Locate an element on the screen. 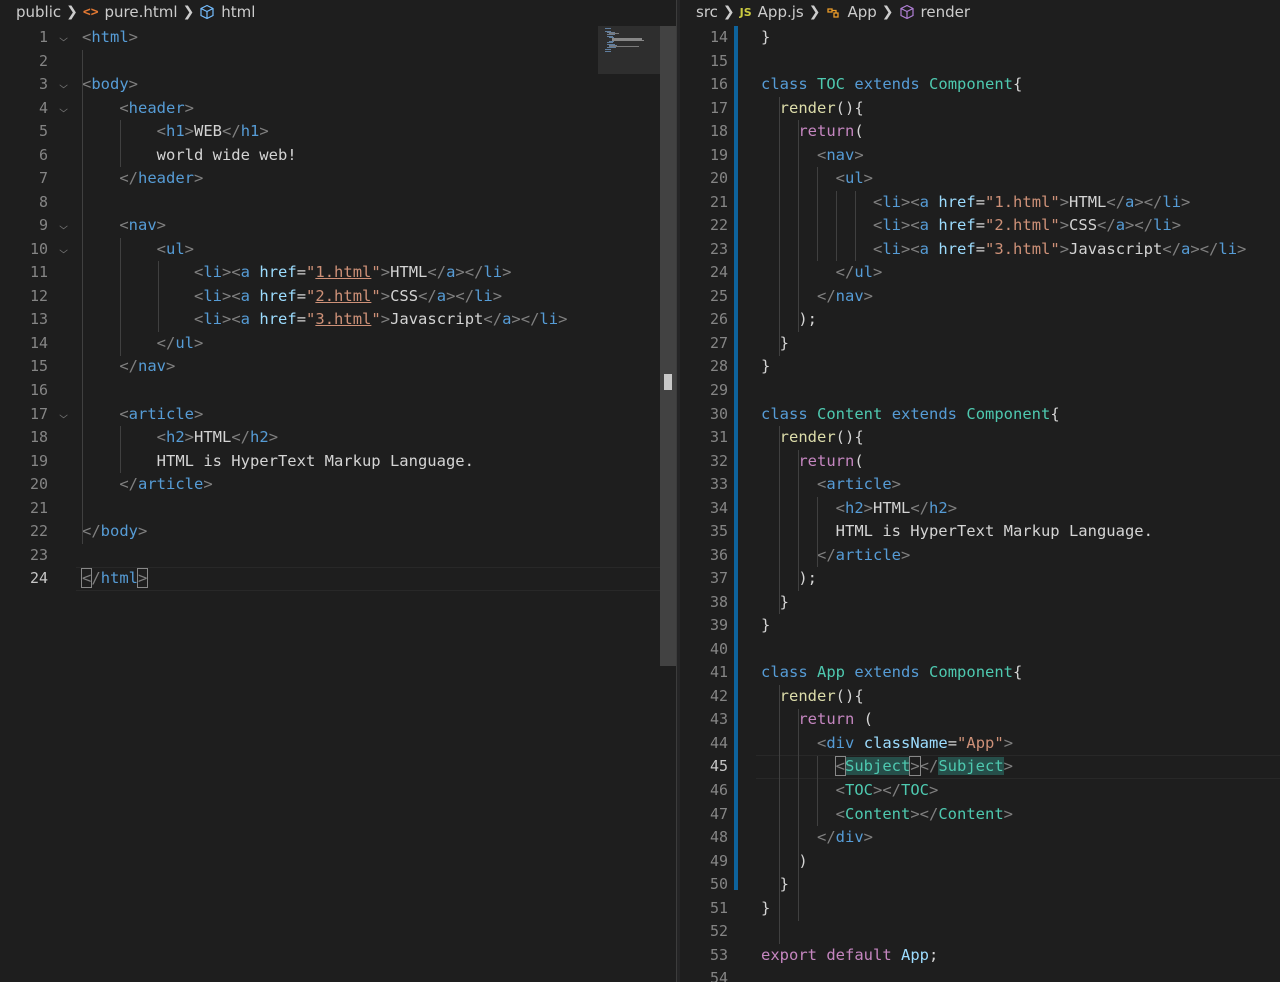  breadcrumb-class: App is located at coordinates (851, 12).